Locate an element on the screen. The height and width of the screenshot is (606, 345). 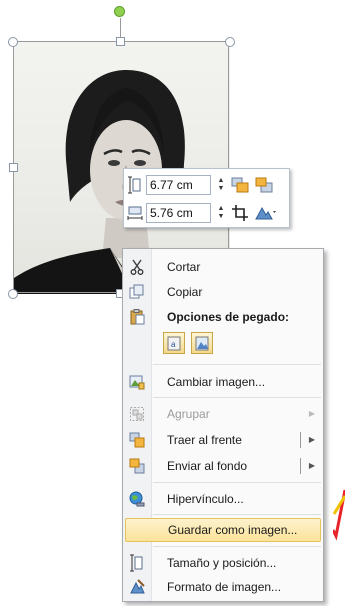
resize-handle-bottom-left is located at coordinates (13, 294).